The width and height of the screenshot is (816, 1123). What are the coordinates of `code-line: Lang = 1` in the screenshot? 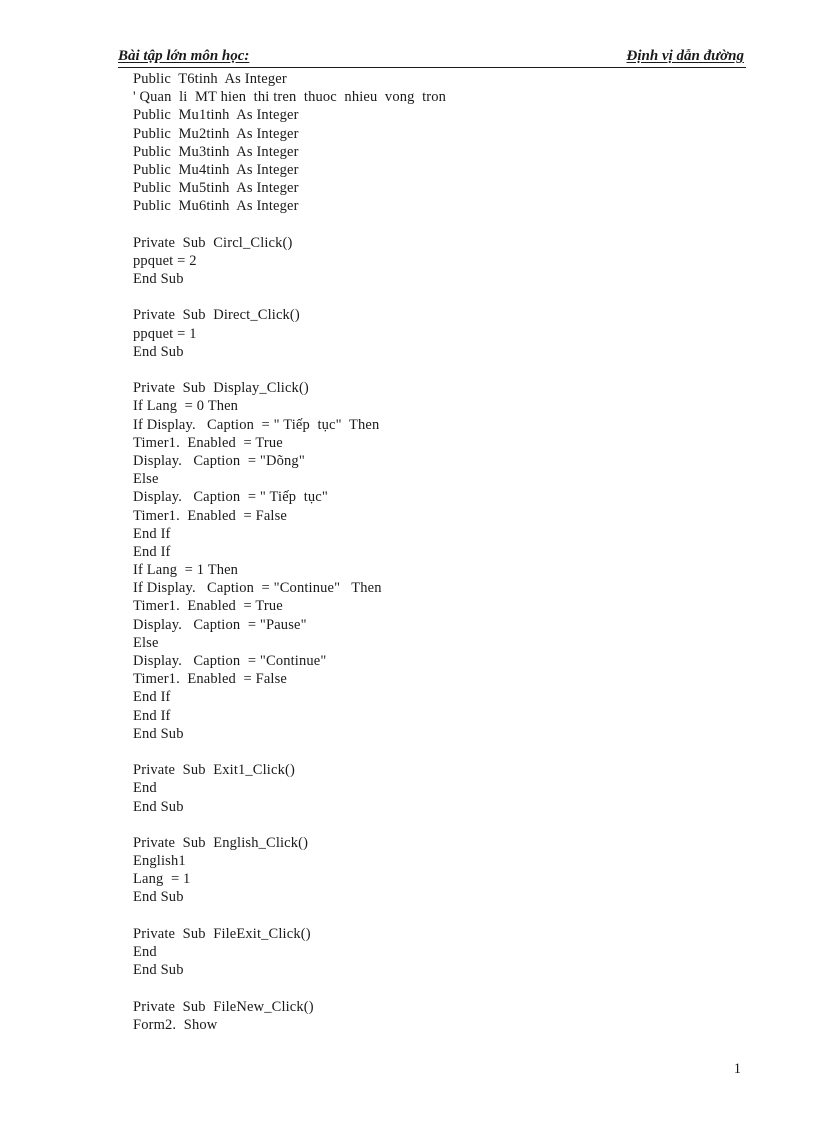 It's located at (162, 879).